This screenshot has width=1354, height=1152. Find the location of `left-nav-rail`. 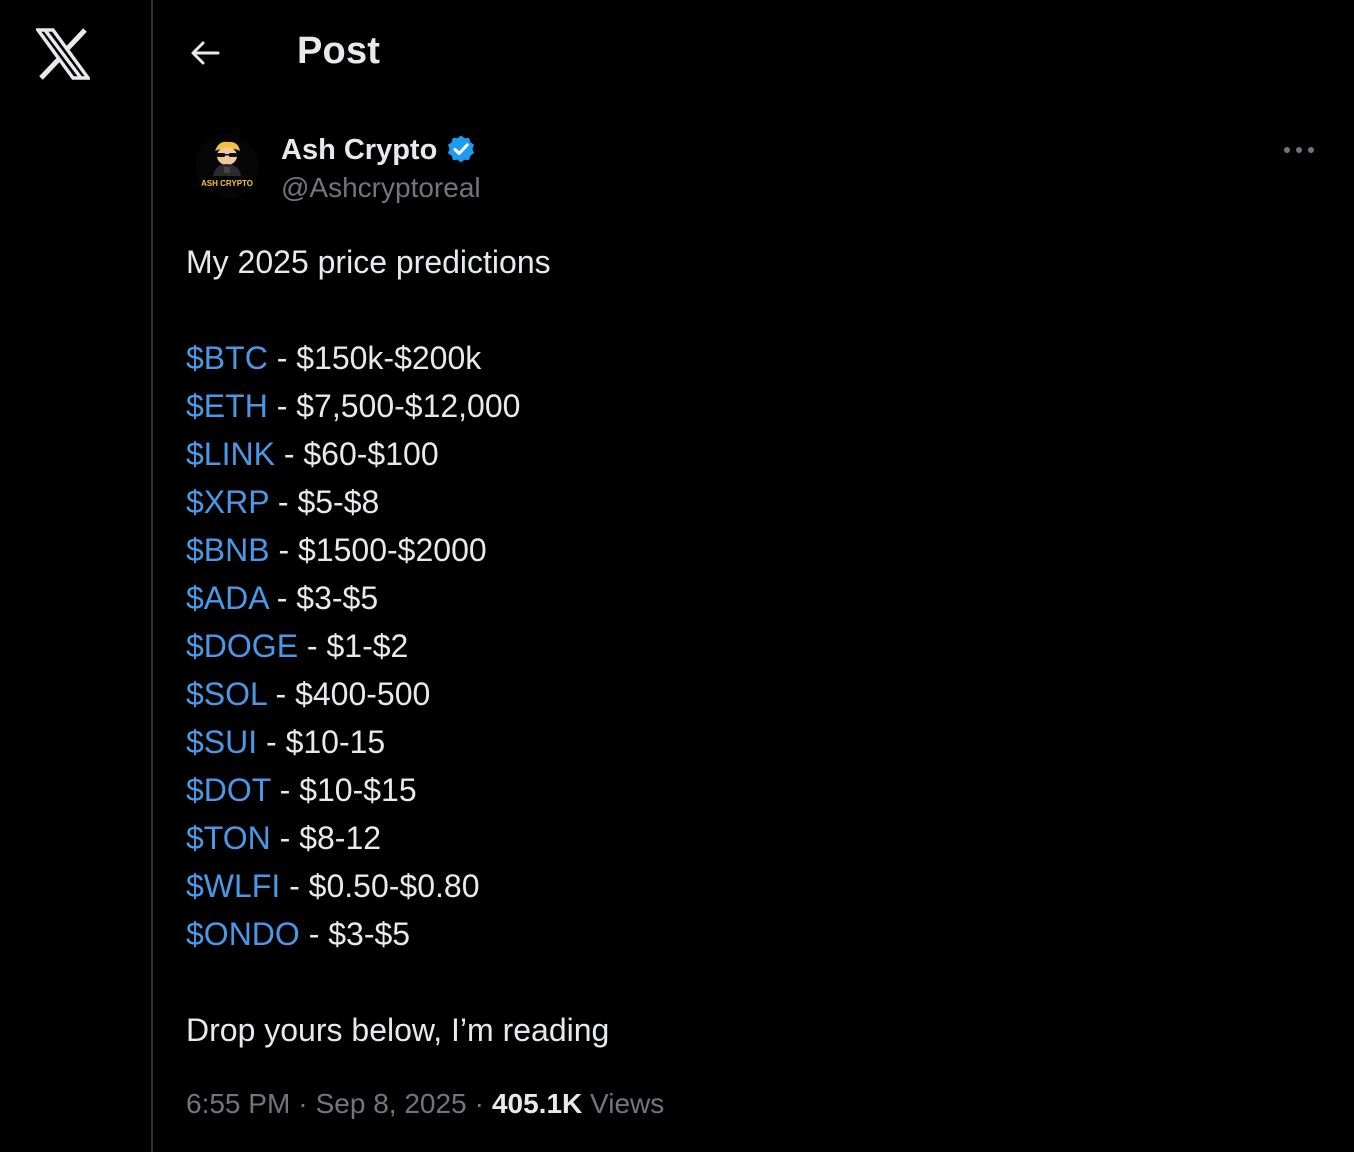

left-nav-rail is located at coordinates (75, 576).